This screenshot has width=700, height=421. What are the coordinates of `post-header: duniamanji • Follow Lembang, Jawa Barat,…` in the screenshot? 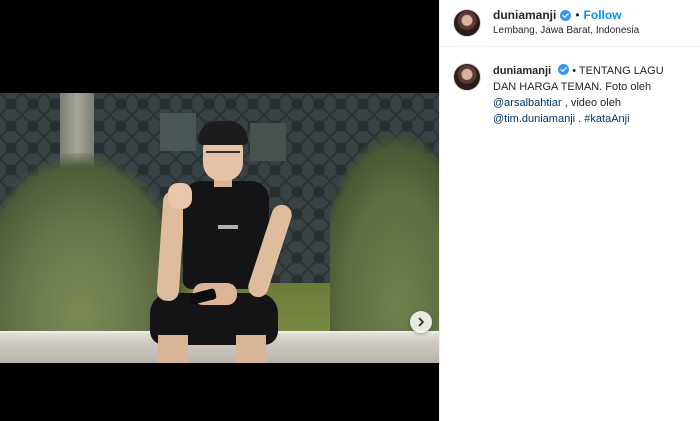 It's located at (570, 23).